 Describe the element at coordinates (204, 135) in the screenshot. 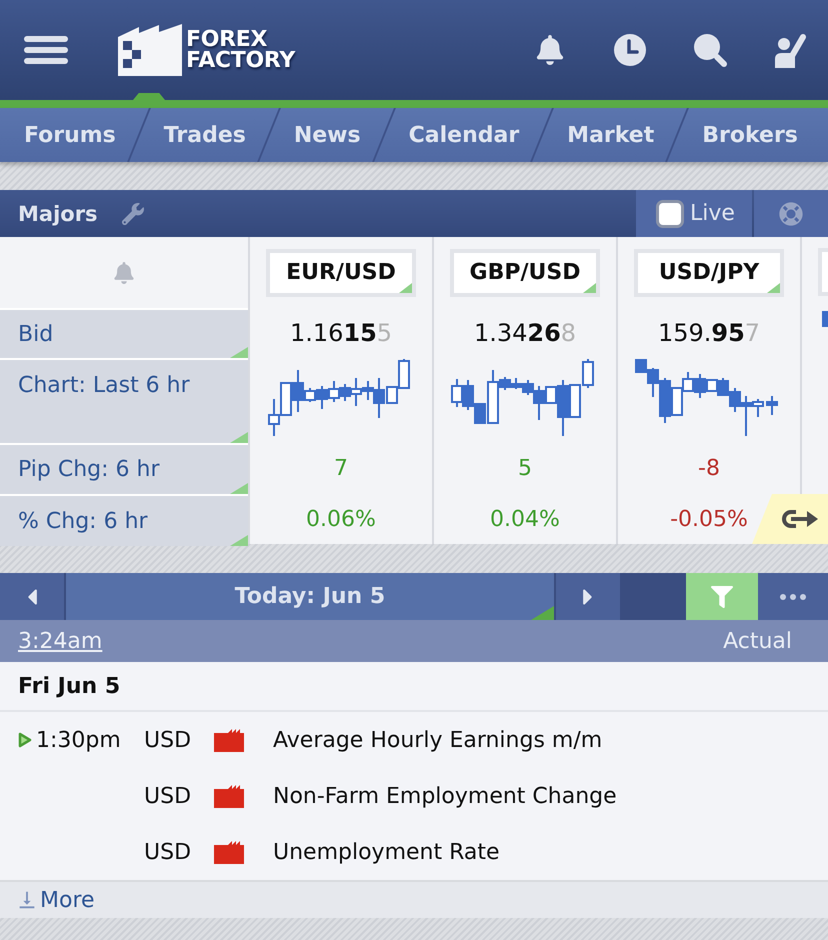

I see `nav-tab: Trades` at that location.